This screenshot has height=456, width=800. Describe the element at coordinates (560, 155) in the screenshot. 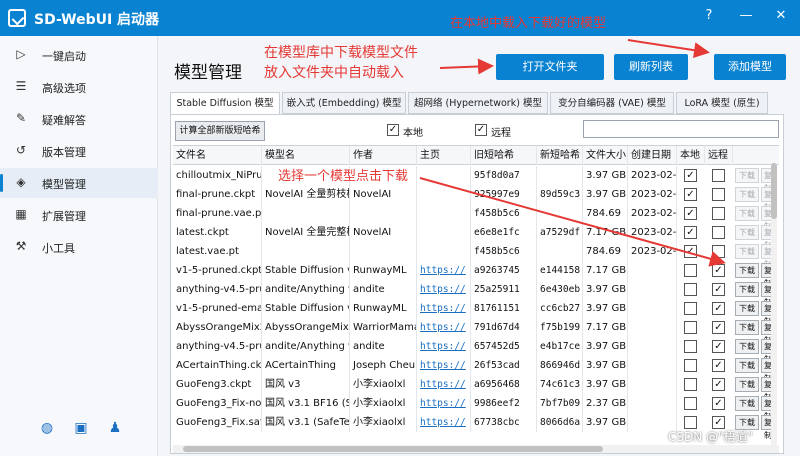

I see `column-header: 新短哈希` at that location.